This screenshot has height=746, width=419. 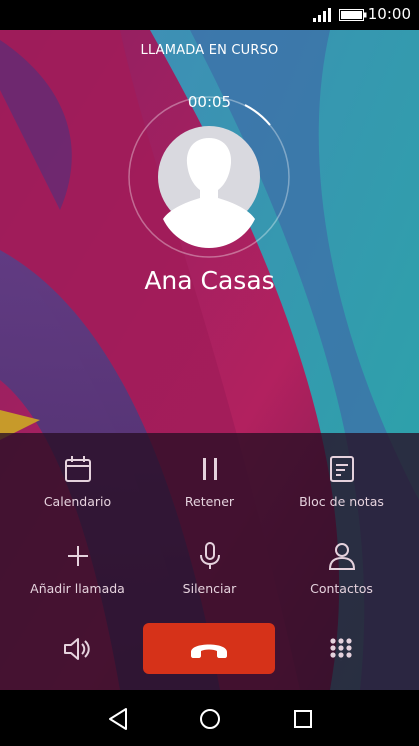 What do you see at coordinates (77, 491) in the screenshot?
I see `calendar-button: Calendario` at bounding box center [77, 491].